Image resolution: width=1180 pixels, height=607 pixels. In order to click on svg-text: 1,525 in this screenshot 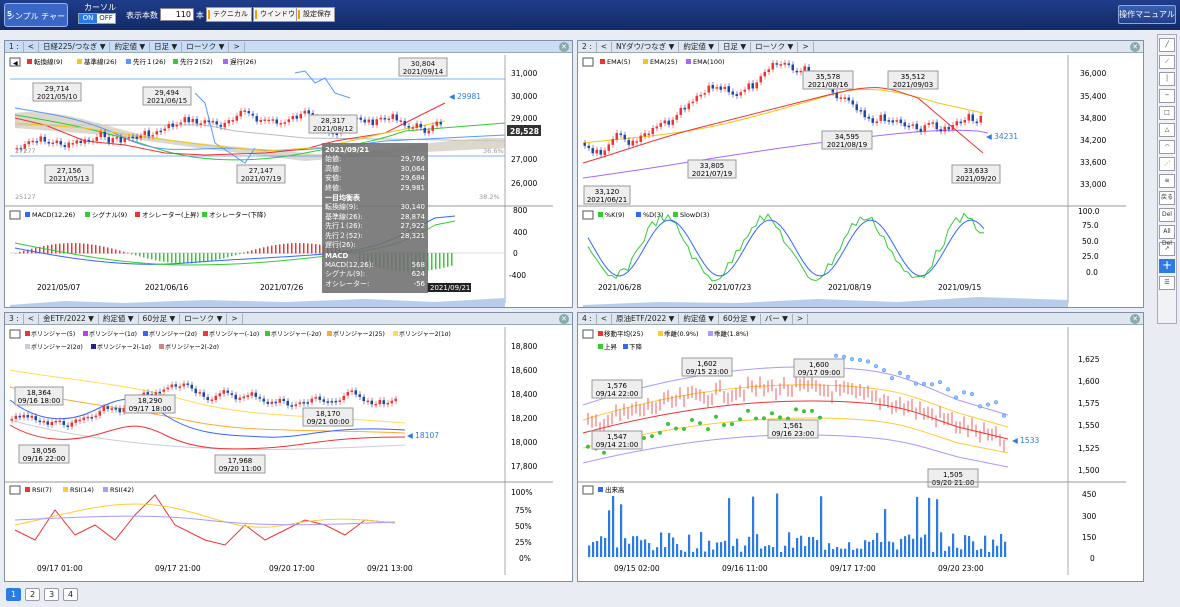, I will do `click(1089, 448)`.